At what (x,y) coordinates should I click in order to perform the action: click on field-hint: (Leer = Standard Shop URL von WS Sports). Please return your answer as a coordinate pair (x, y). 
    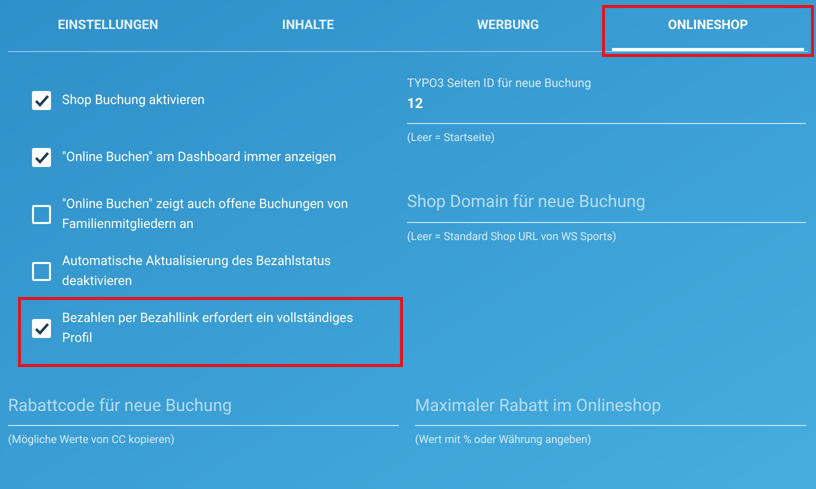
    Looking at the image, I should click on (512, 236).